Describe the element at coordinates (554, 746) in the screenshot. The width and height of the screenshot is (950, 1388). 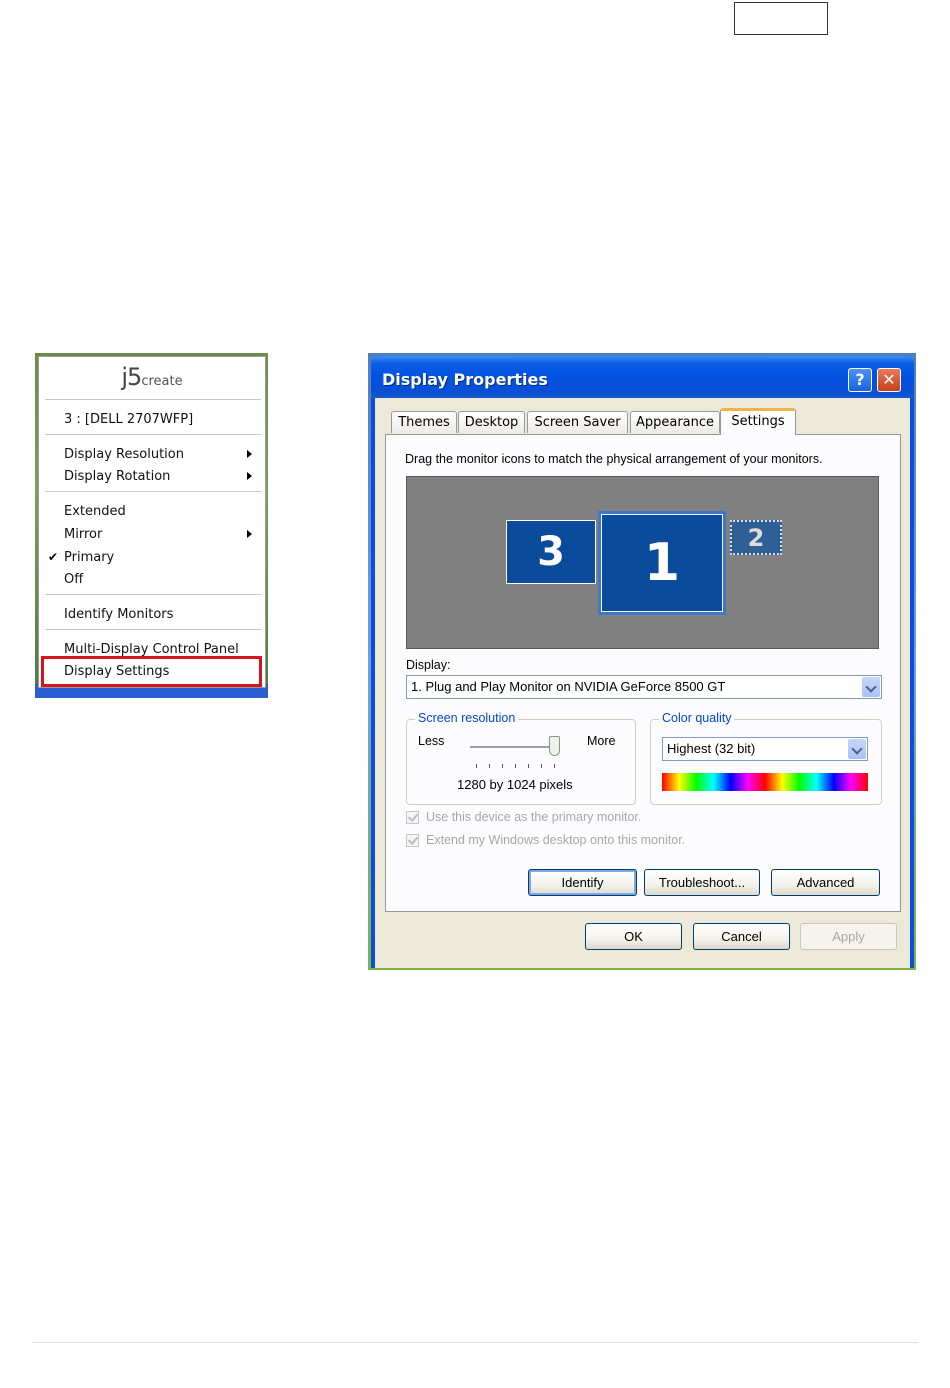
I see `resolution-slider-thumb` at that location.